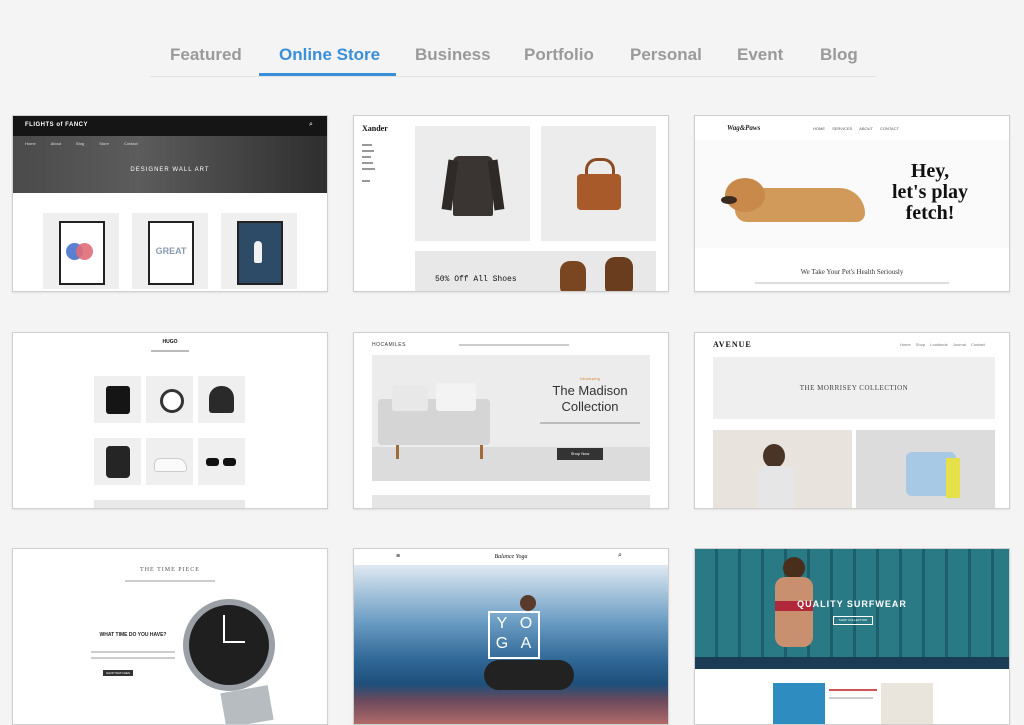 This screenshot has width=1024, height=725. Describe the element at coordinates (229, 645) in the screenshot. I see `watch-image` at that location.